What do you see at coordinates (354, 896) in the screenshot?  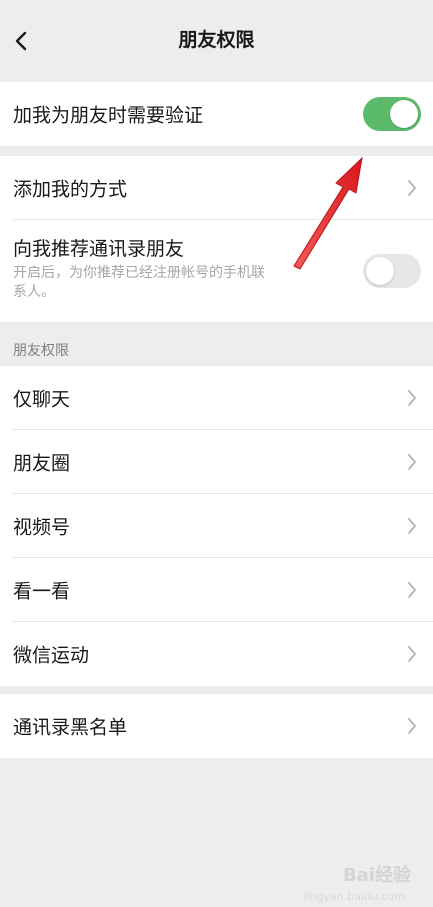 I see `watermark-url: jingyan.baidu.com` at bounding box center [354, 896].